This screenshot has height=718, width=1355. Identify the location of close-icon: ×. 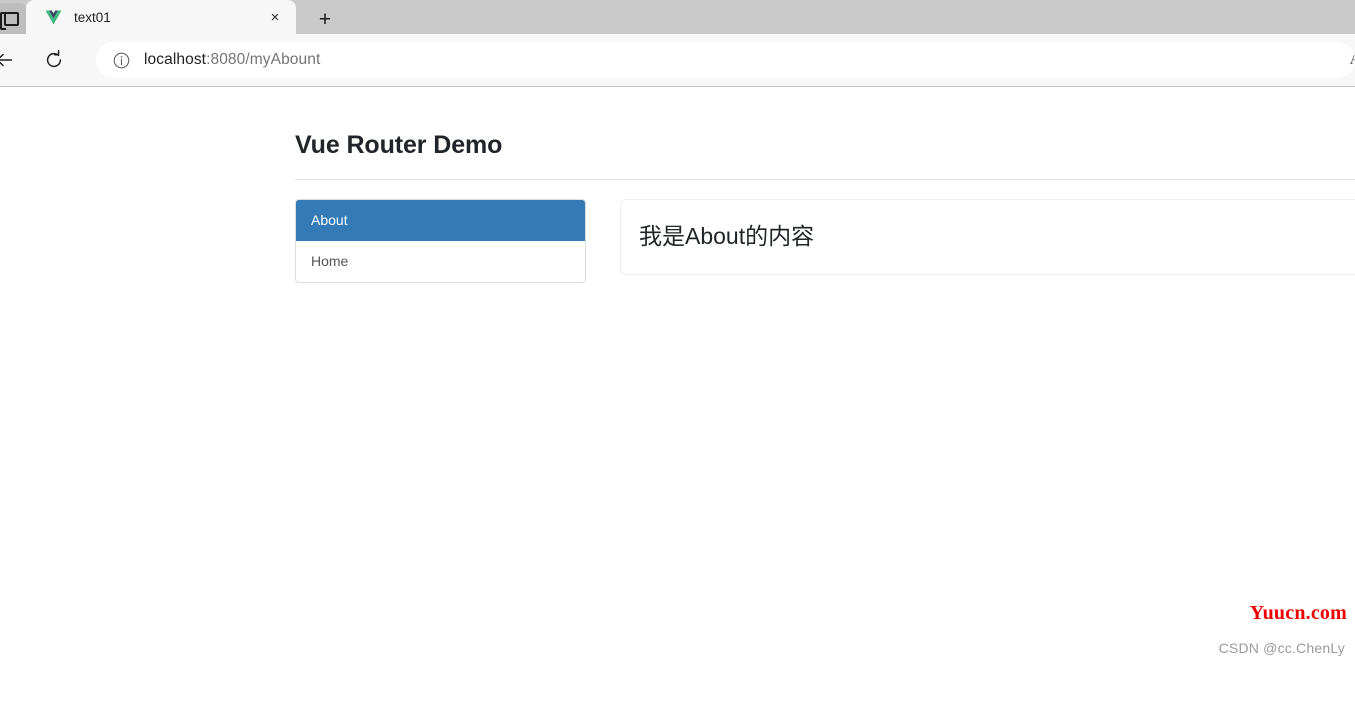
(275, 17).